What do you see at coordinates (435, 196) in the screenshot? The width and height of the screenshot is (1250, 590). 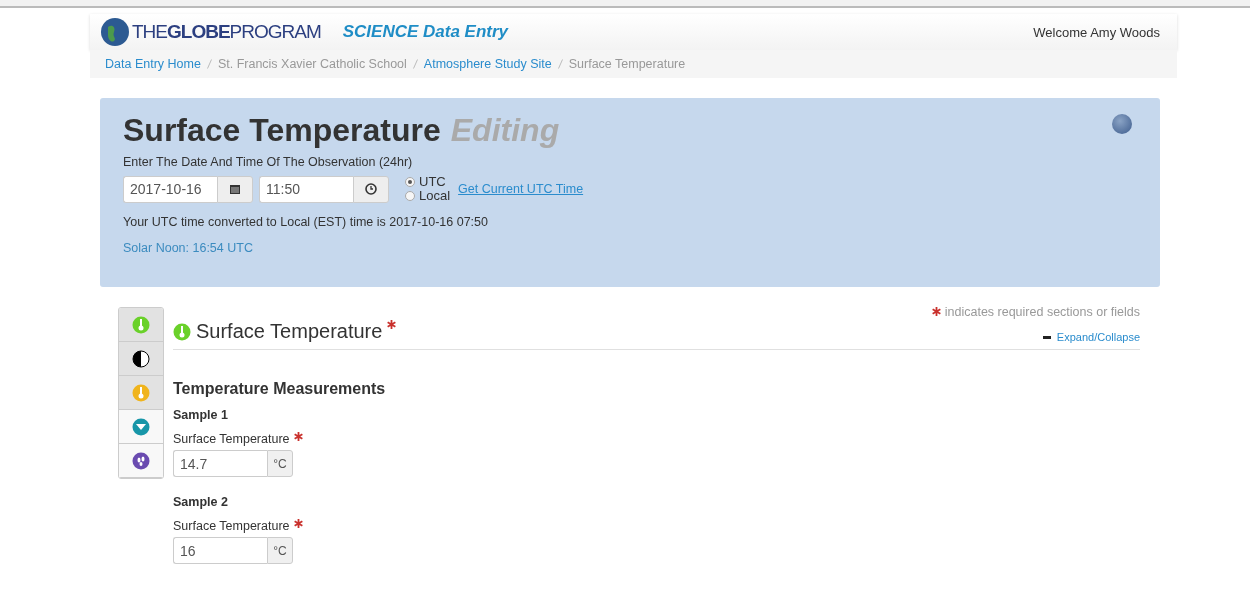 I see `radio-label: Local` at bounding box center [435, 196].